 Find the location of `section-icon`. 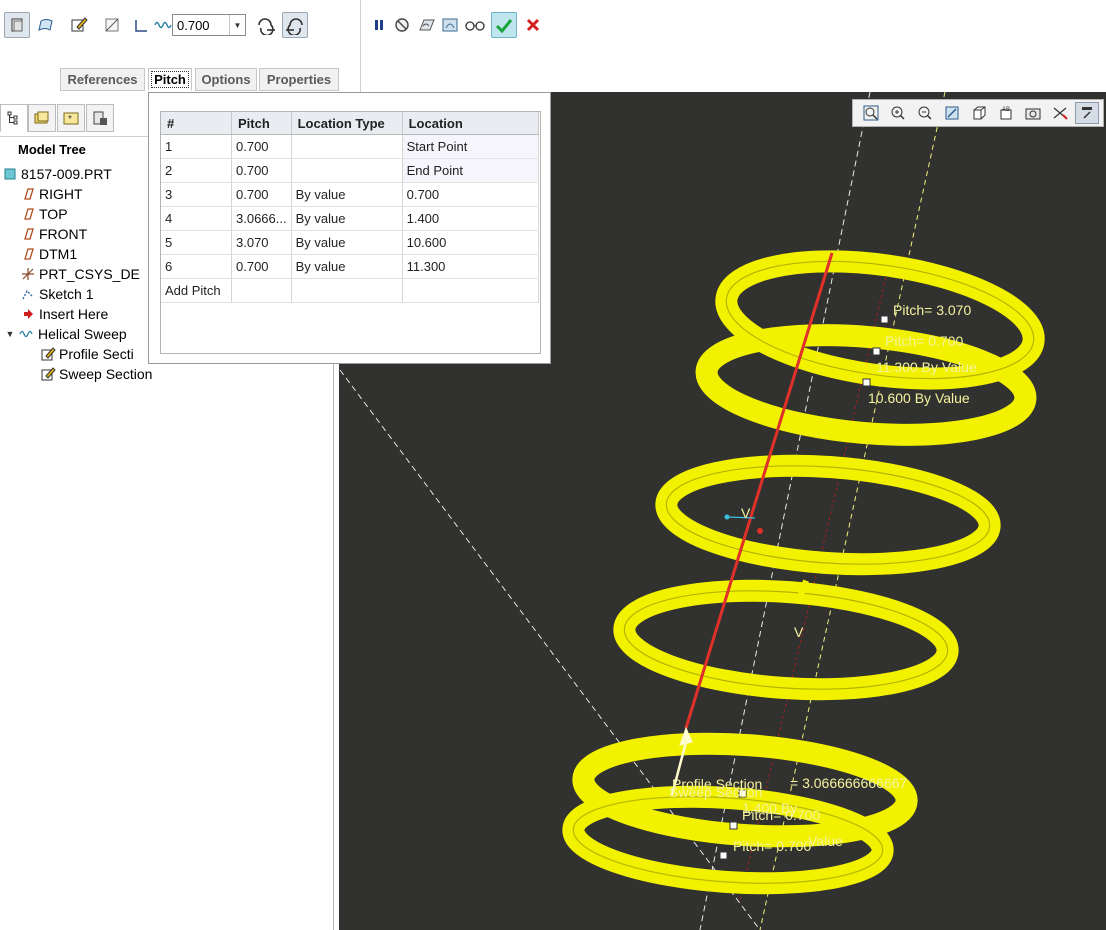

section-icon is located at coordinates (48, 354).